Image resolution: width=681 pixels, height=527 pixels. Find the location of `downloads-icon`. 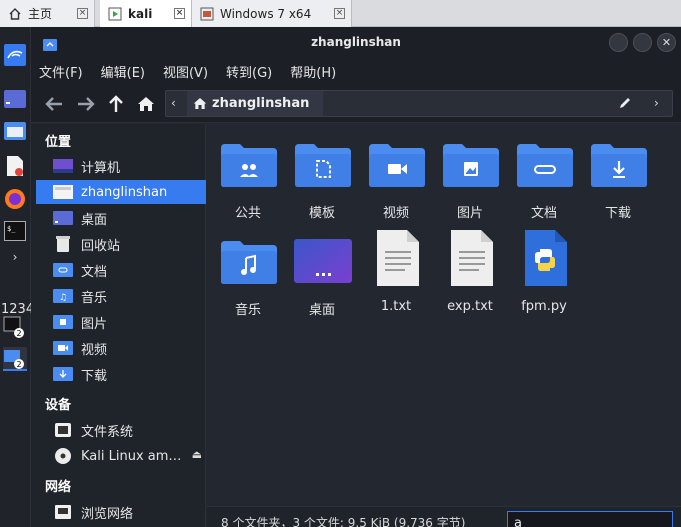

downloads-icon is located at coordinates (63, 374).